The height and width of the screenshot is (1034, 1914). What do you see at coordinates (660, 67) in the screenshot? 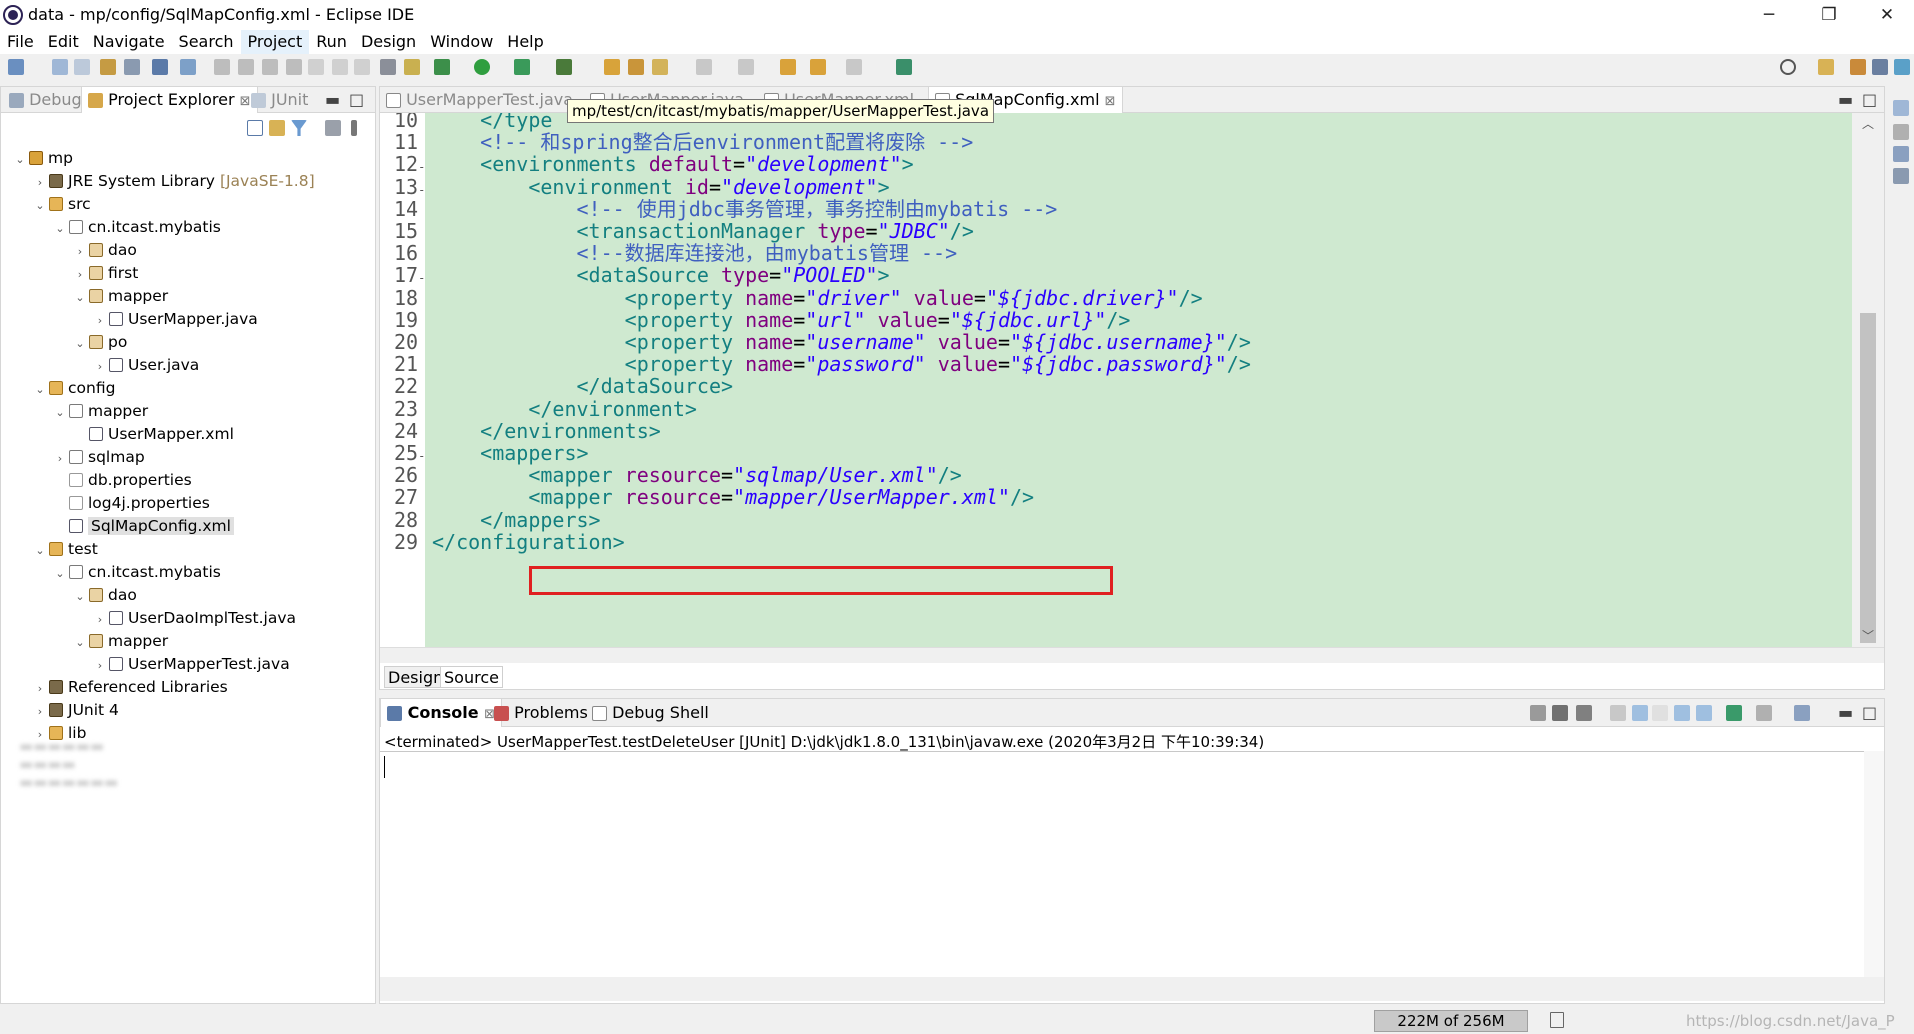
I see `open-type-icon` at bounding box center [660, 67].